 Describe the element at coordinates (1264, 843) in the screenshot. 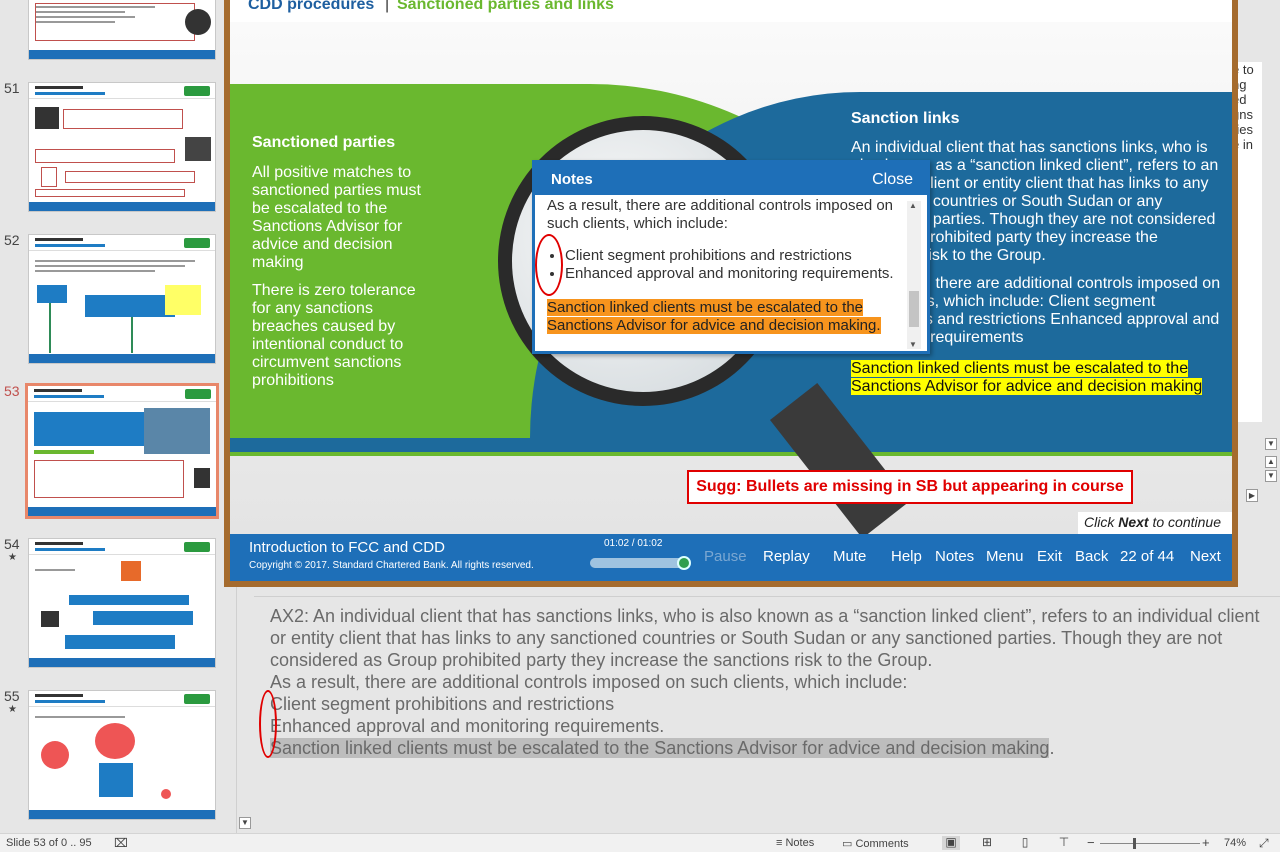

I see `fit-to-window-icon: ⤢` at that location.